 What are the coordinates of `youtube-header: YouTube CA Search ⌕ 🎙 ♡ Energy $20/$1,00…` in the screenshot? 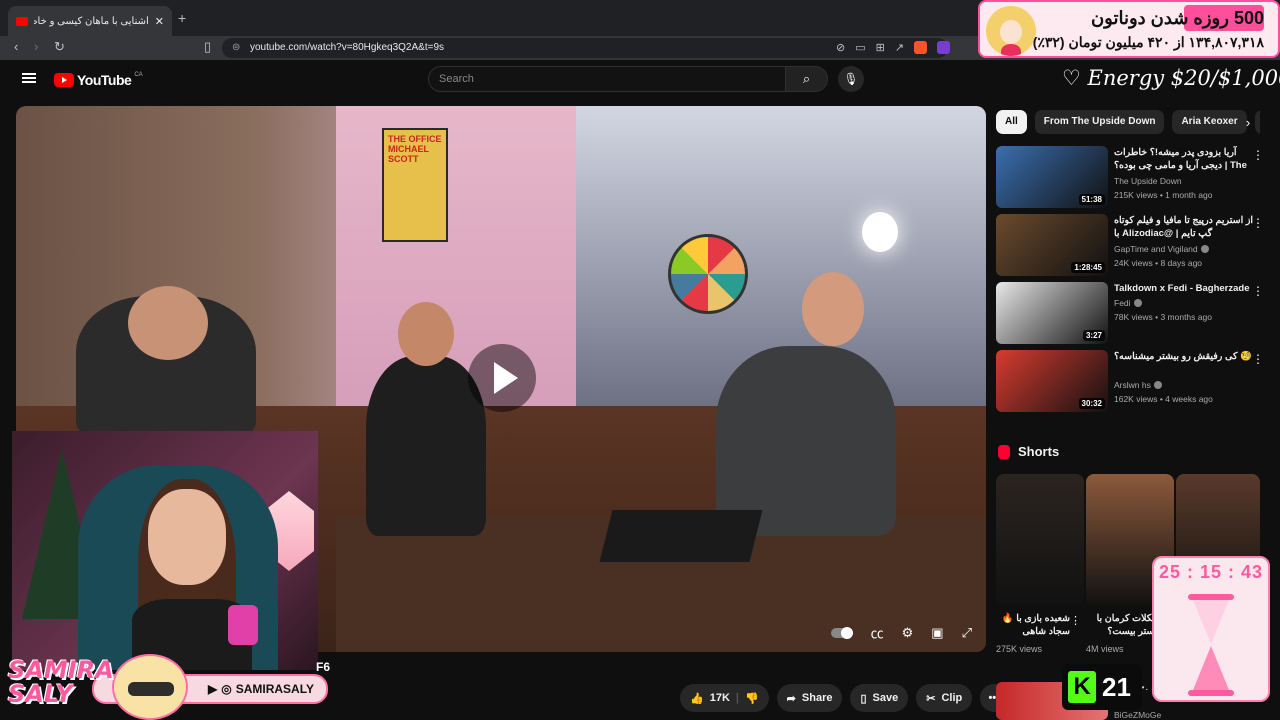 It's located at (640, 80).